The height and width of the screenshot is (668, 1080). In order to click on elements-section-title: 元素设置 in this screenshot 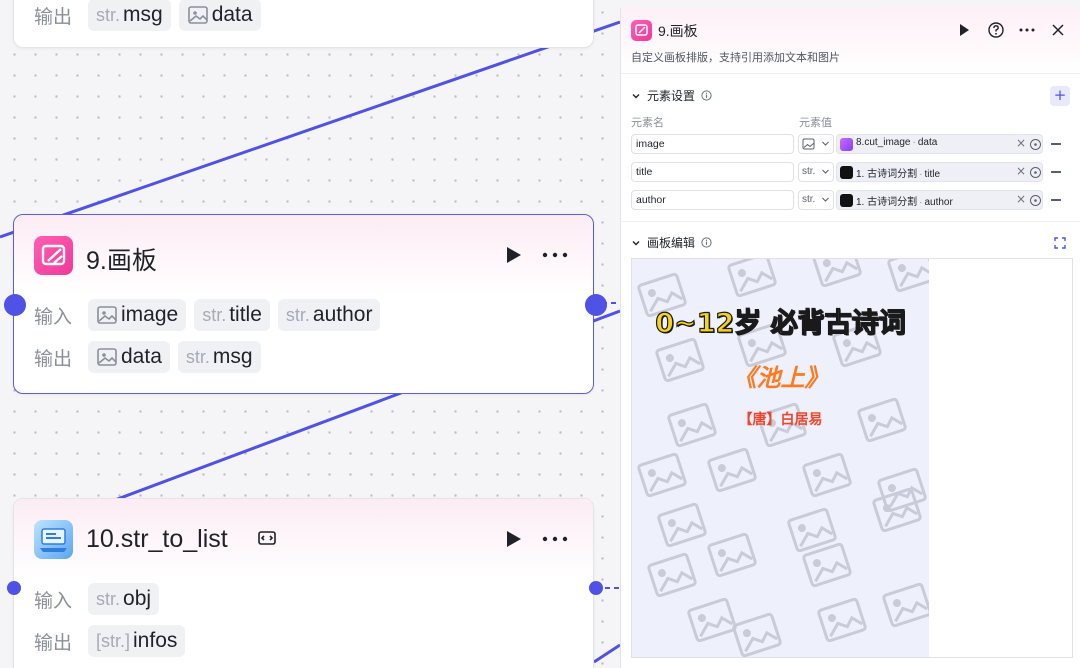, I will do `click(671, 96)`.